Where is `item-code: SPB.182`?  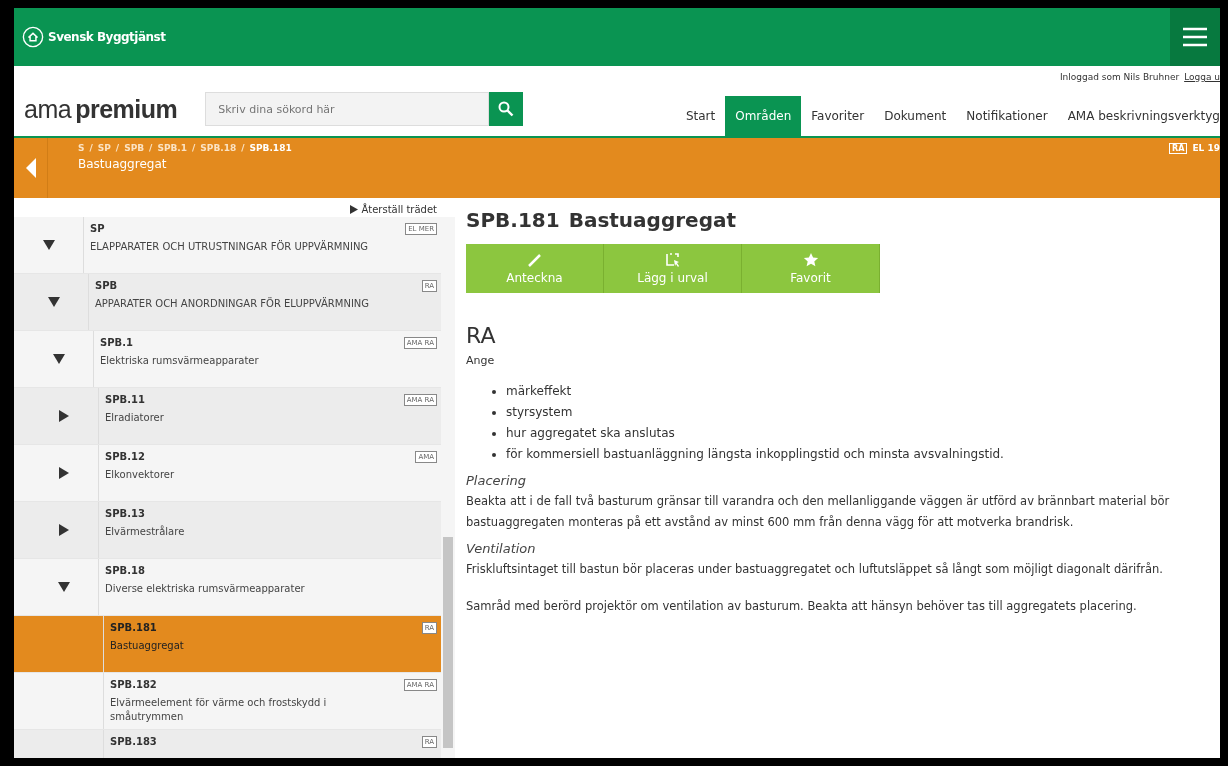
item-code: SPB.182 is located at coordinates (134, 684).